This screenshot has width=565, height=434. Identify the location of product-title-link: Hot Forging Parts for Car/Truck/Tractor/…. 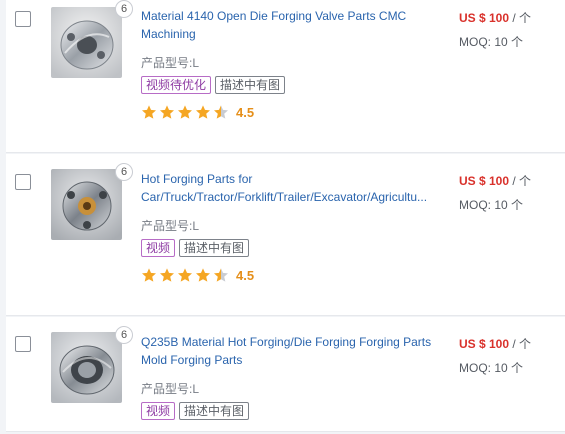
(291, 188).